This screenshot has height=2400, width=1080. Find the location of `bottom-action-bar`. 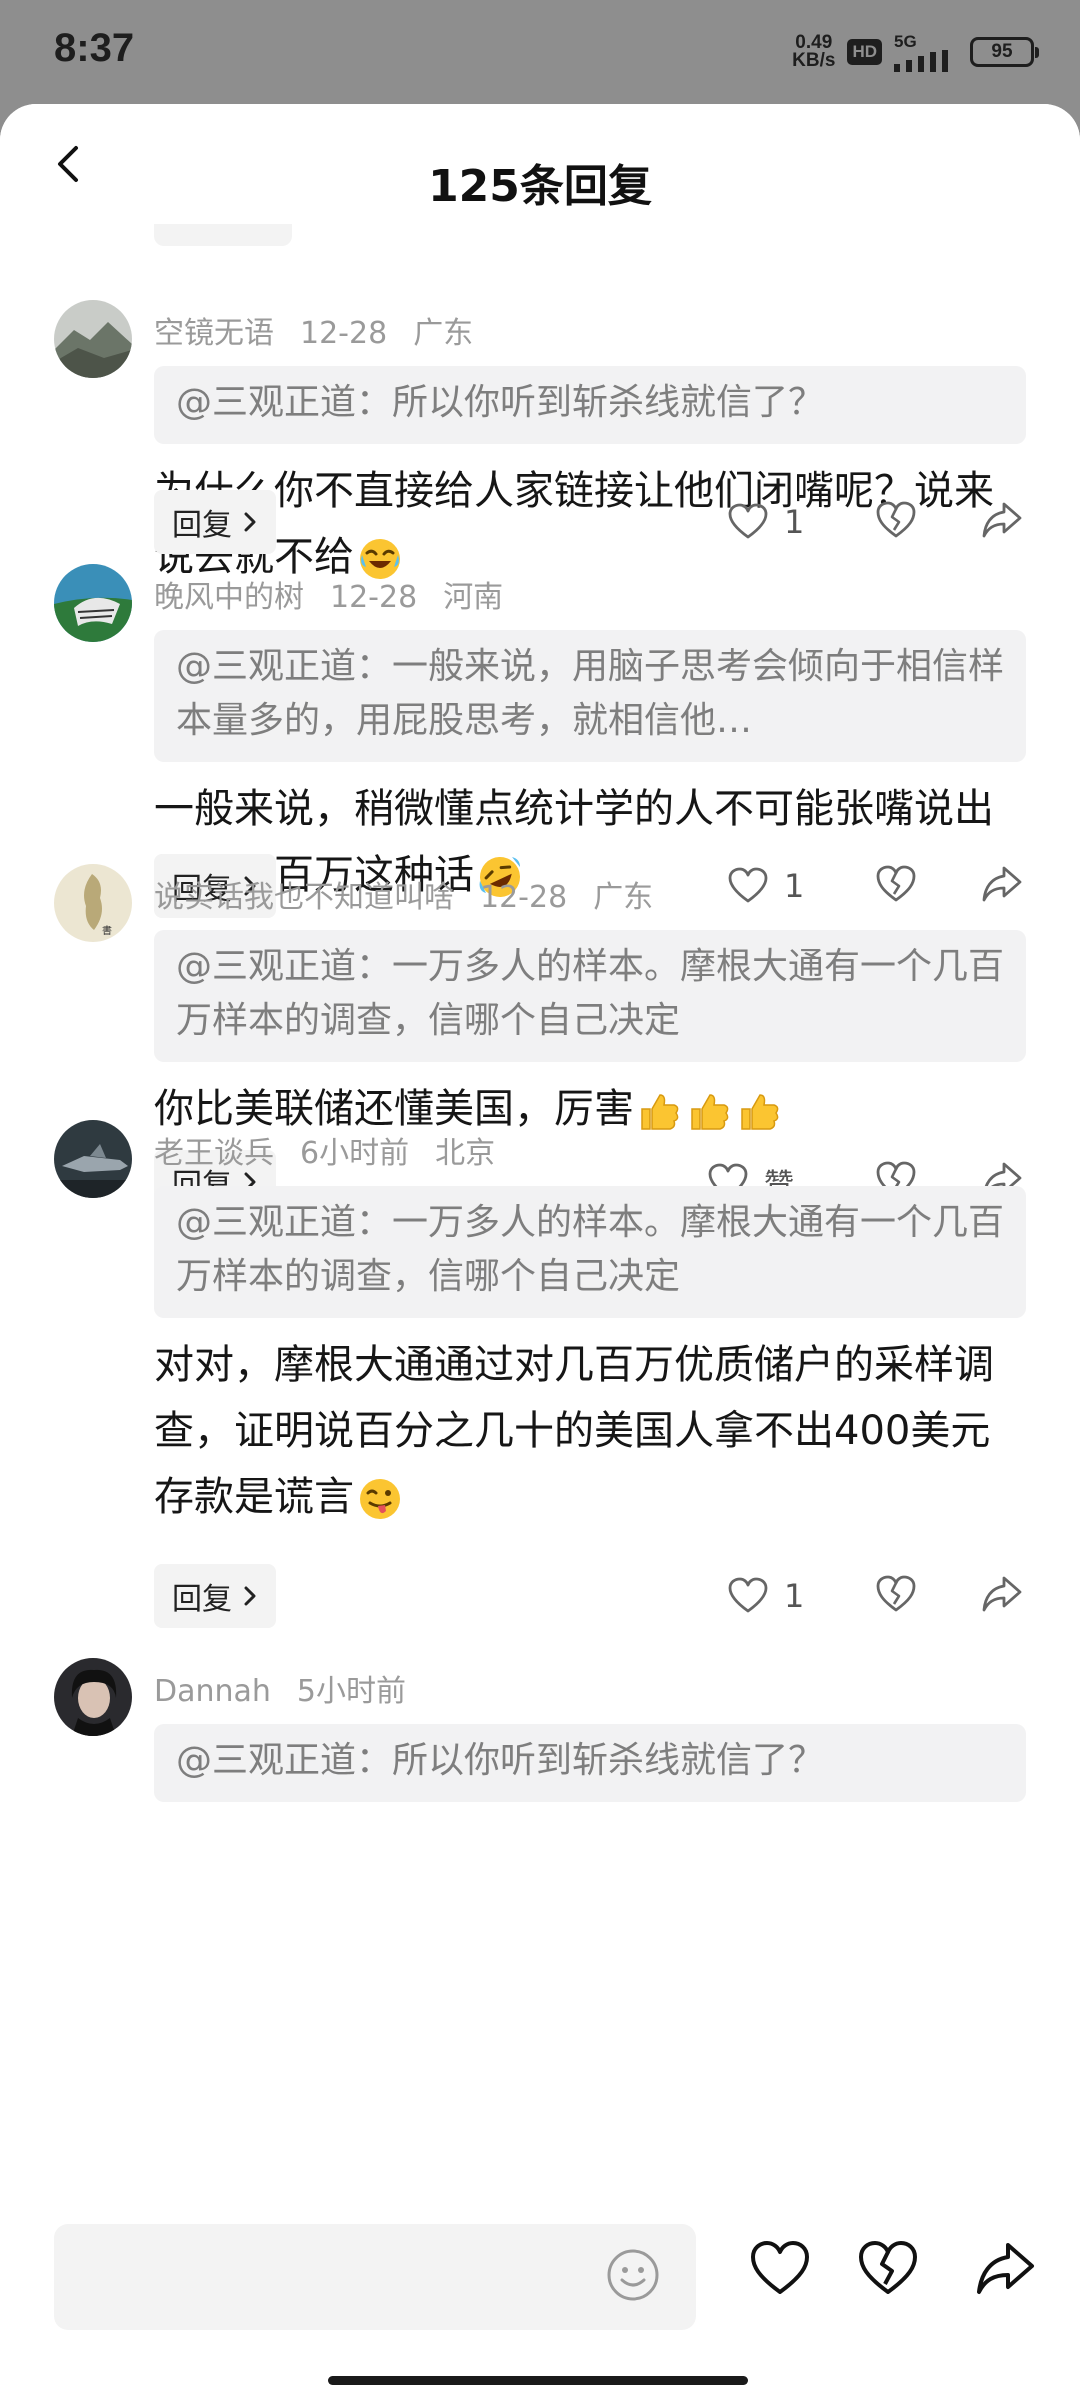

bottom-action-bar is located at coordinates (540, 2307).